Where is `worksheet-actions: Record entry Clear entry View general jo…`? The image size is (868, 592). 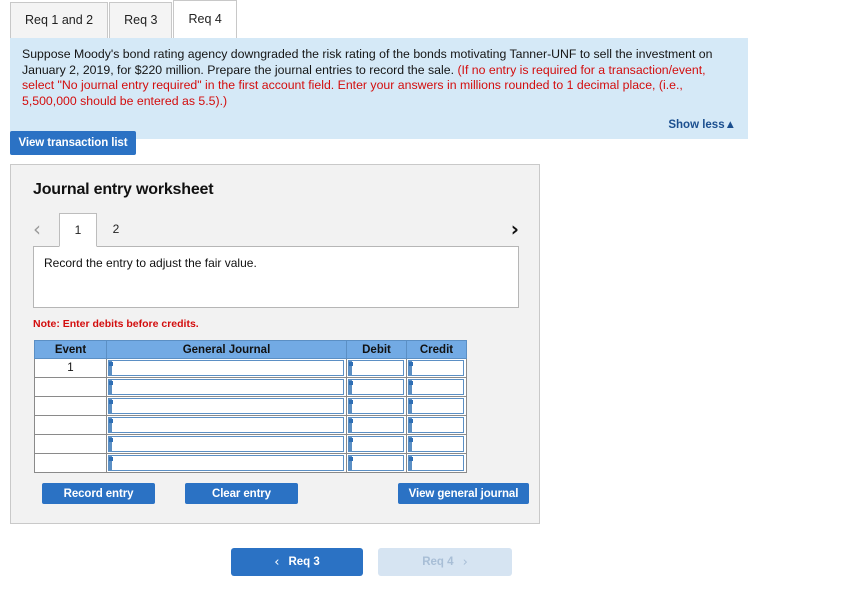
worksheet-actions: Record entry Clear entry View general jo… is located at coordinates (281, 494).